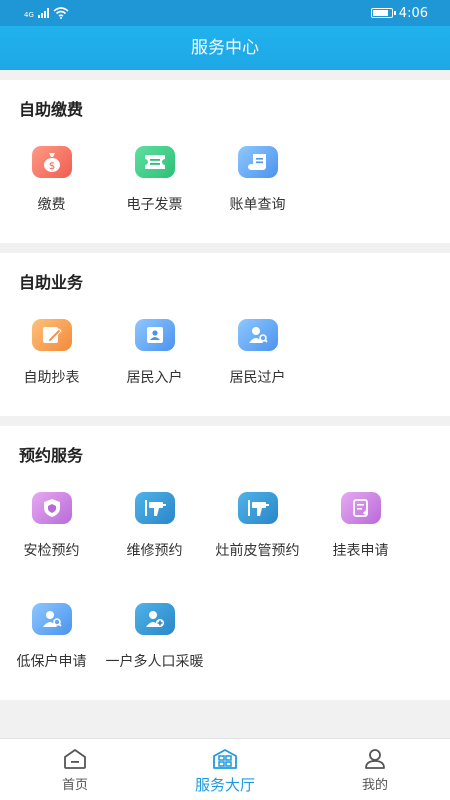 This screenshot has height=800, width=450. Describe the element at coordinates (154, 551) in the screenshot. I see `item-label: 维修预约` at that location.